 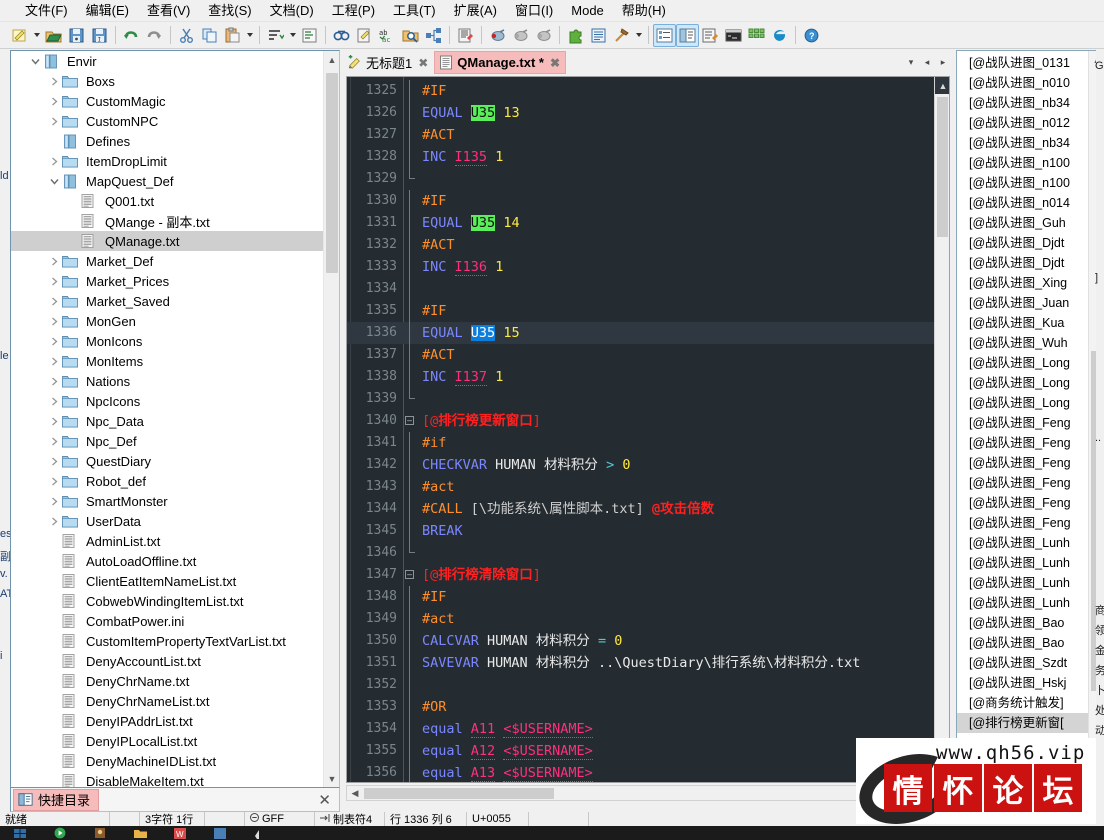 What do you see at coordinates (167, 61) in the screenshot?
I see `tree-folder-item: Envir` at bounding box center [167, 61].